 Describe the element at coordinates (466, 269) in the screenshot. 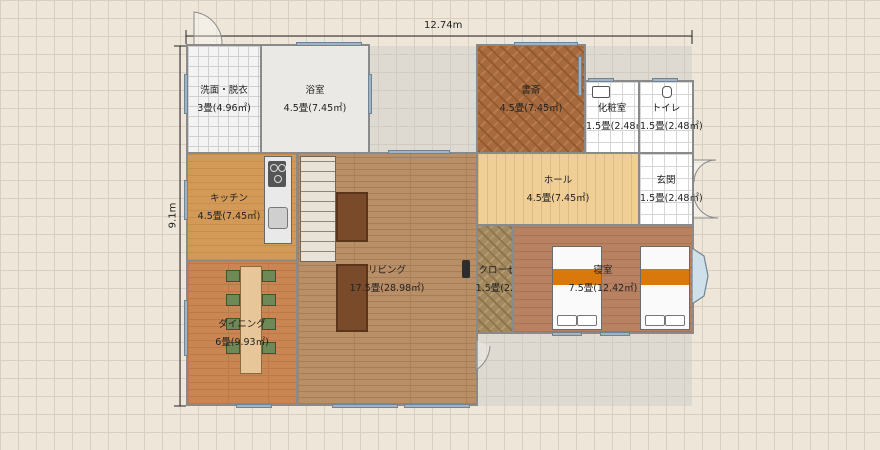

I see `closet-door-handle` at that location.